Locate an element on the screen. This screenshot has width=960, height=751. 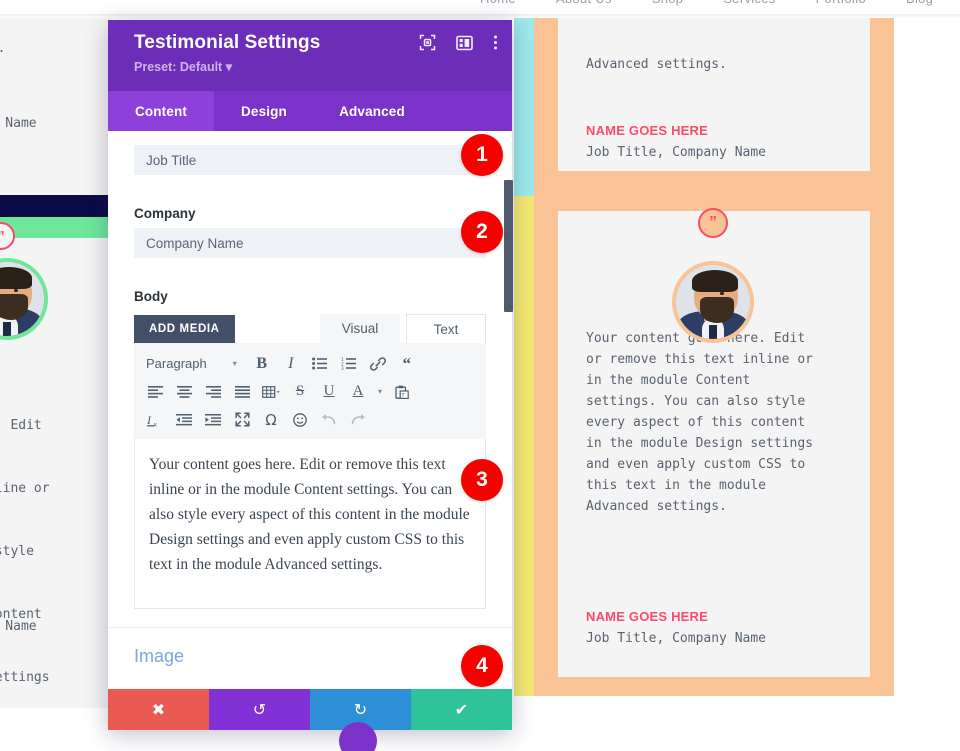
modal-header: Testimonial Settings Preset: Default ▾ is located at coordinates (310, 55).